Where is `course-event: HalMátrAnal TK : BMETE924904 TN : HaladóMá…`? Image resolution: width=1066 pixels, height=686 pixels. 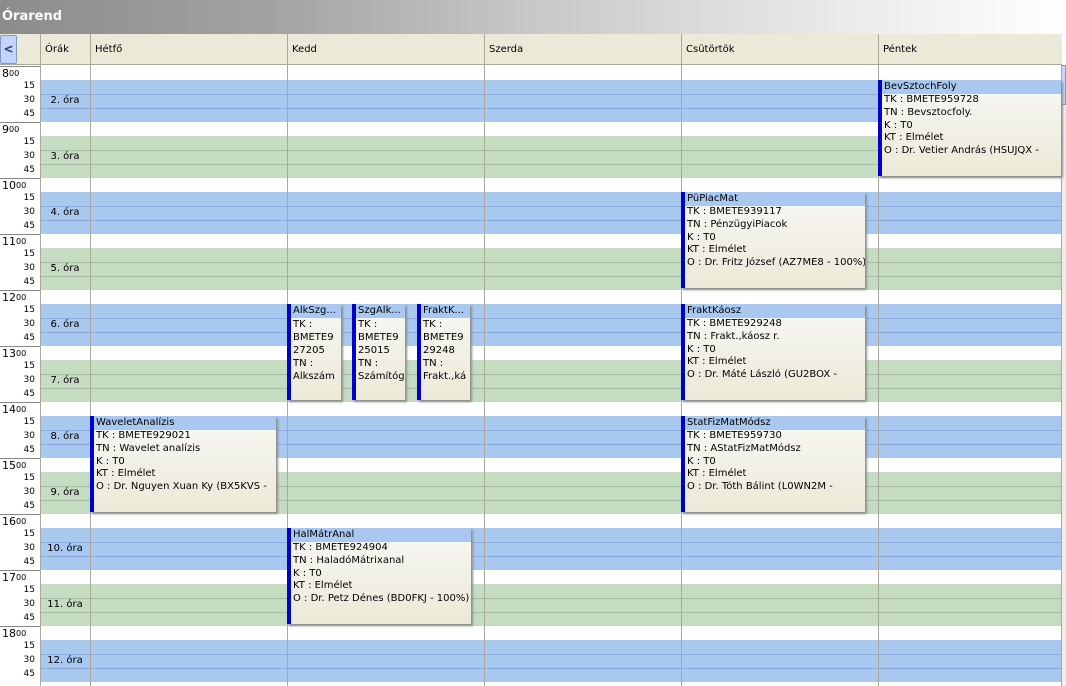
course-event: HalMátrAnal TK : BMETE924904 TN : HaladóMá… is located at coordinates (379, 576).